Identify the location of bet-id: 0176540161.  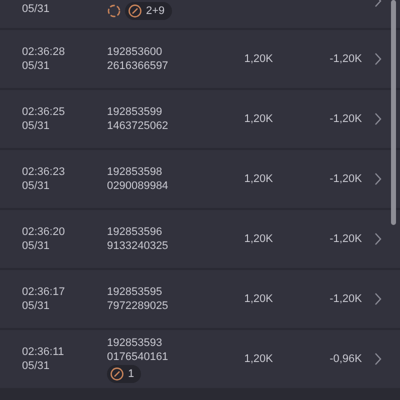
(138, 357).